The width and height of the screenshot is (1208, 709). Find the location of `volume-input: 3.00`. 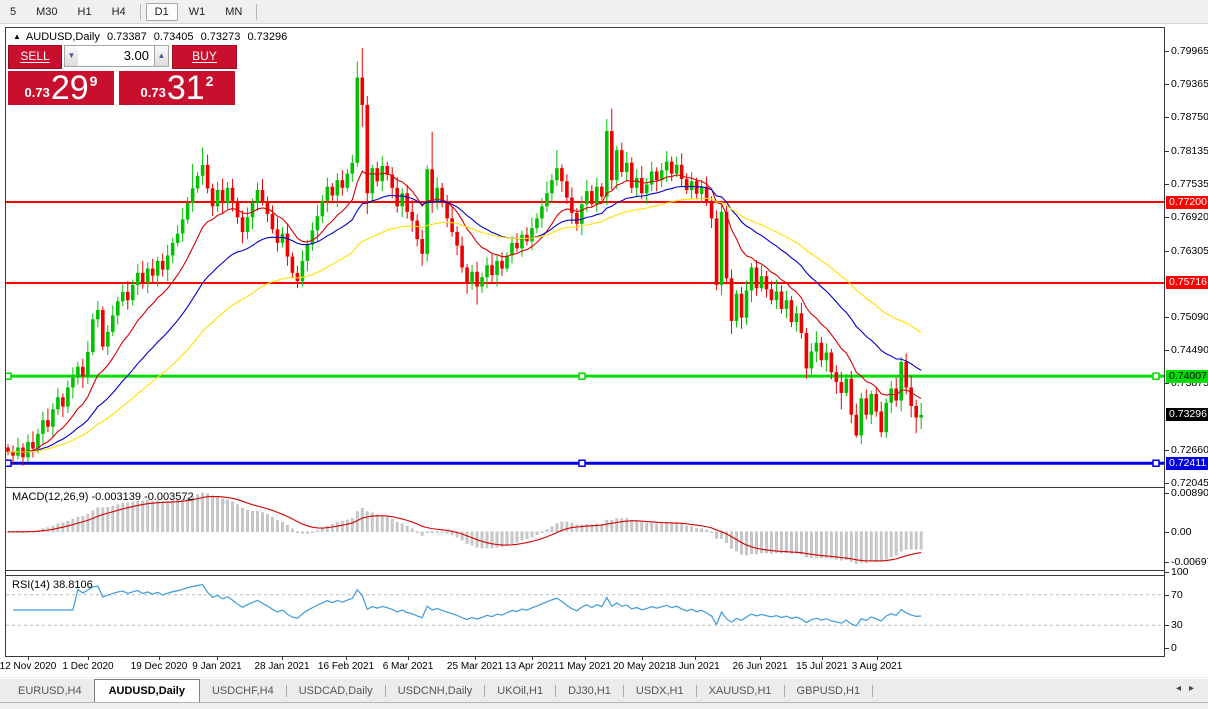

volume-input: 3.00 is located at coordinates (116, 56).